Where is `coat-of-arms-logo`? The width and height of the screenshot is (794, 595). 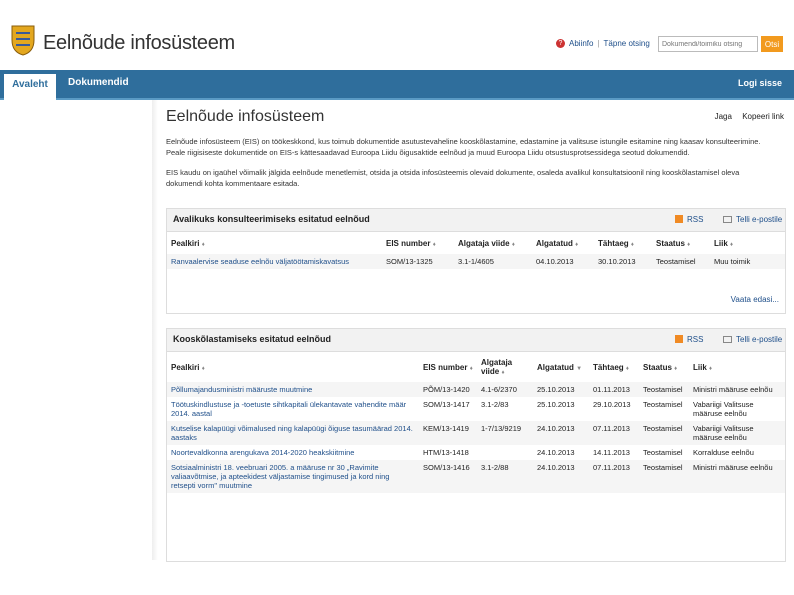
coat-of-arms-logo is located at coordinates (23, 40).